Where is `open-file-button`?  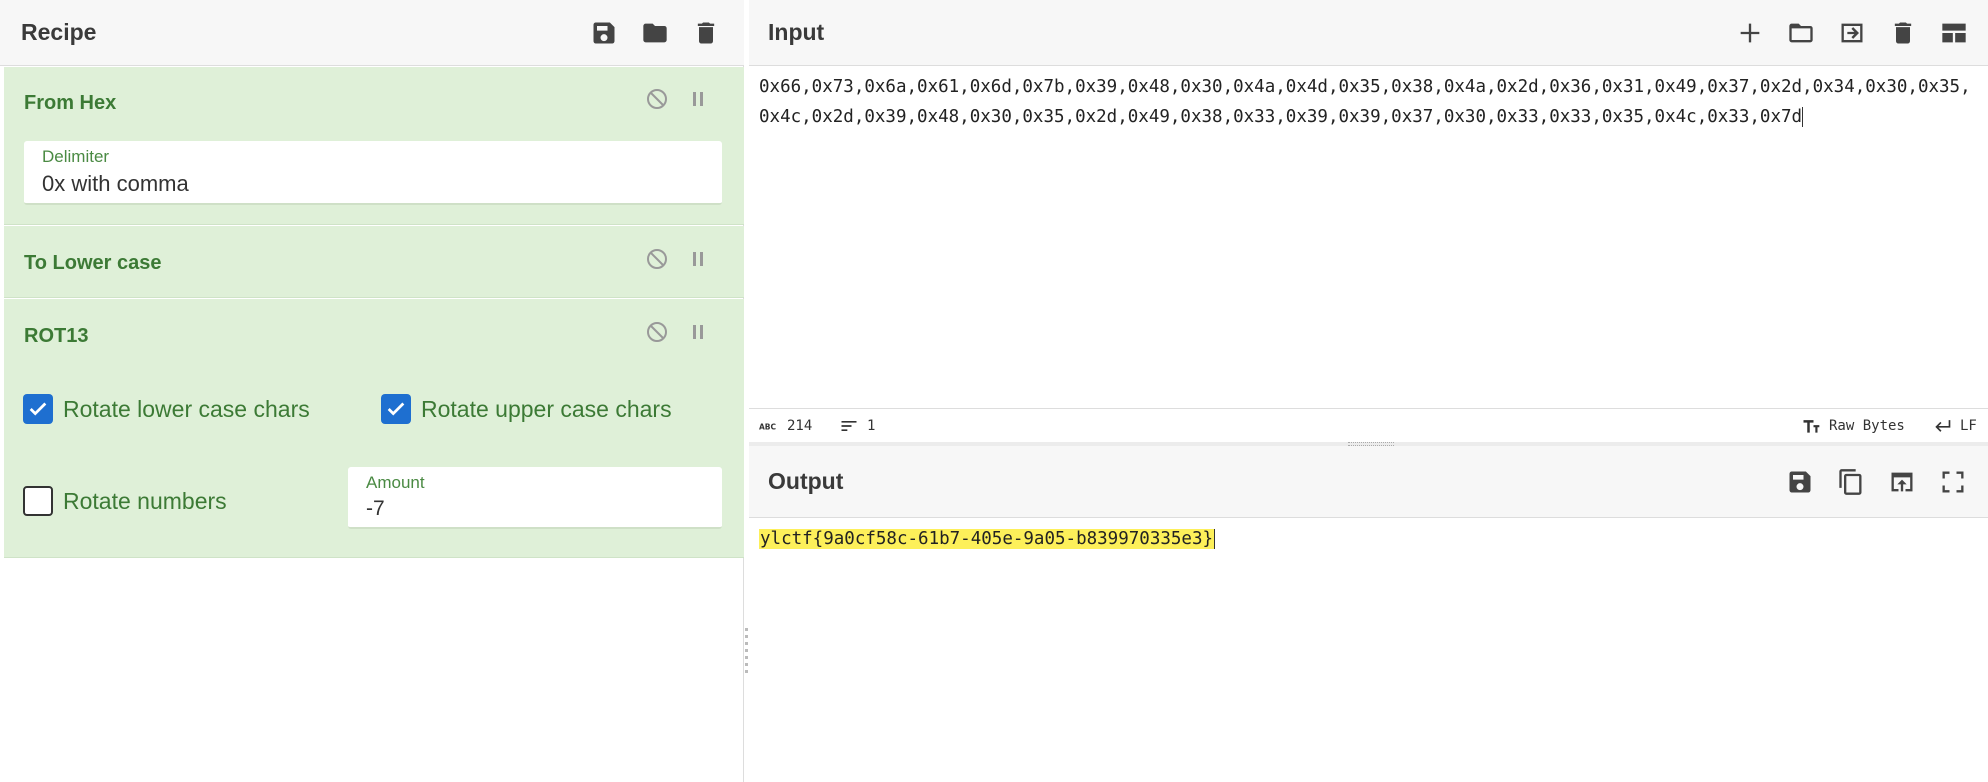 open-file-button is located at coordinates (1801, 33).